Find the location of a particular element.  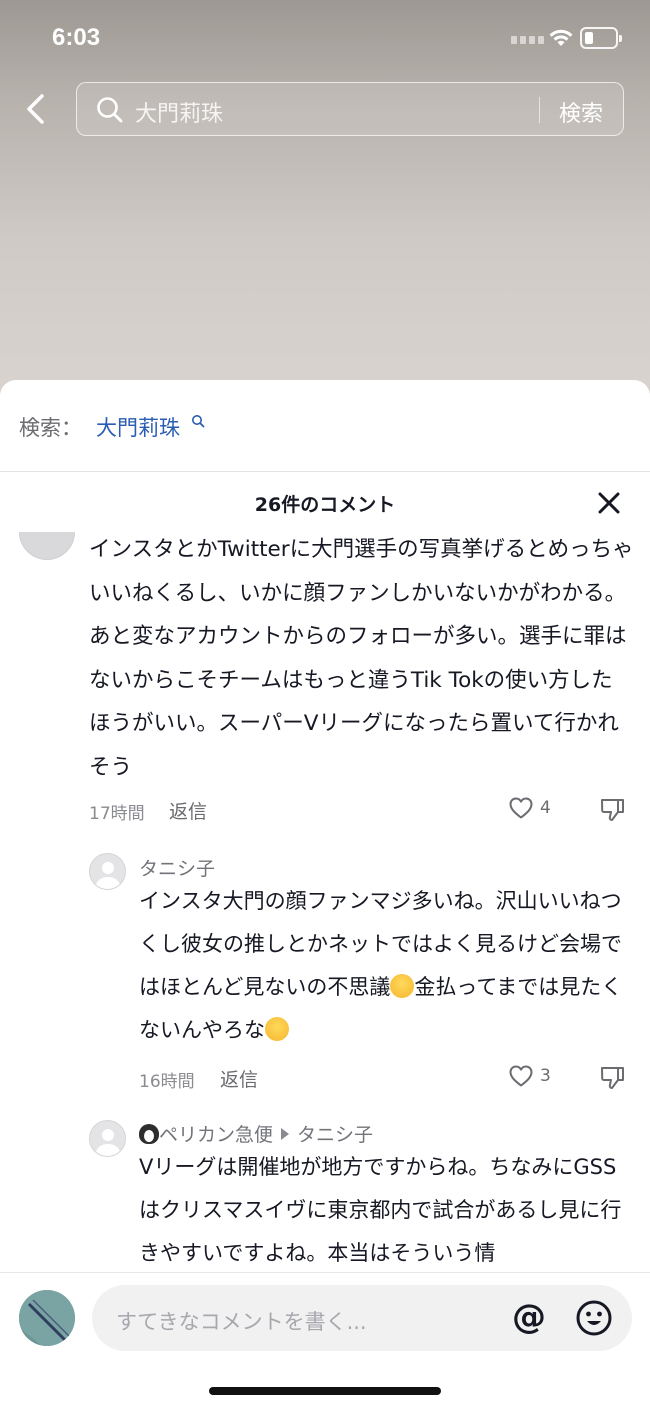

like-count: 3 is located at coordinates (545, 1076).